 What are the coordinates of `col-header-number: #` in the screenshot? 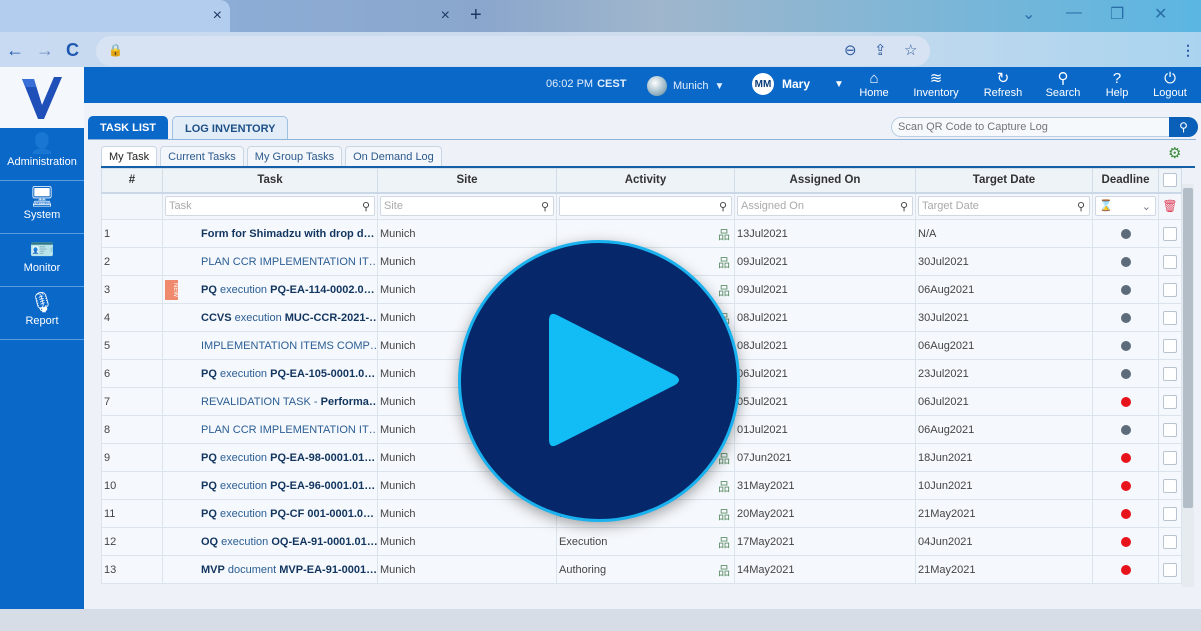 It's located at (132, 181).